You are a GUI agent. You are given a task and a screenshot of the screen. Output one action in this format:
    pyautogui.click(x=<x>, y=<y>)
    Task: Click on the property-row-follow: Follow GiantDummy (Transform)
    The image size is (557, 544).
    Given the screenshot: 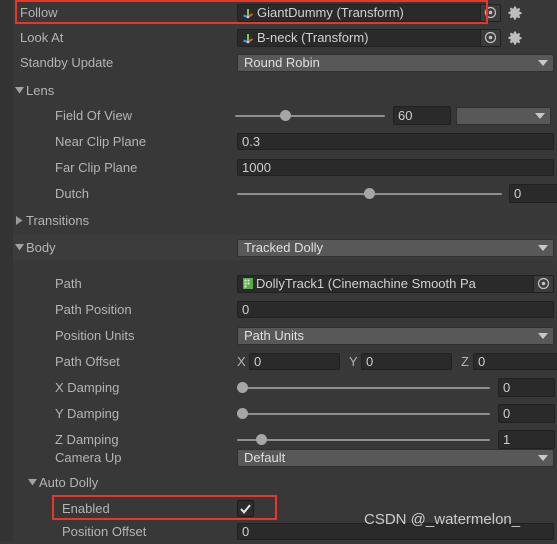 What is the action you would take?
    pyautogui.click(x=285, y=12)
    